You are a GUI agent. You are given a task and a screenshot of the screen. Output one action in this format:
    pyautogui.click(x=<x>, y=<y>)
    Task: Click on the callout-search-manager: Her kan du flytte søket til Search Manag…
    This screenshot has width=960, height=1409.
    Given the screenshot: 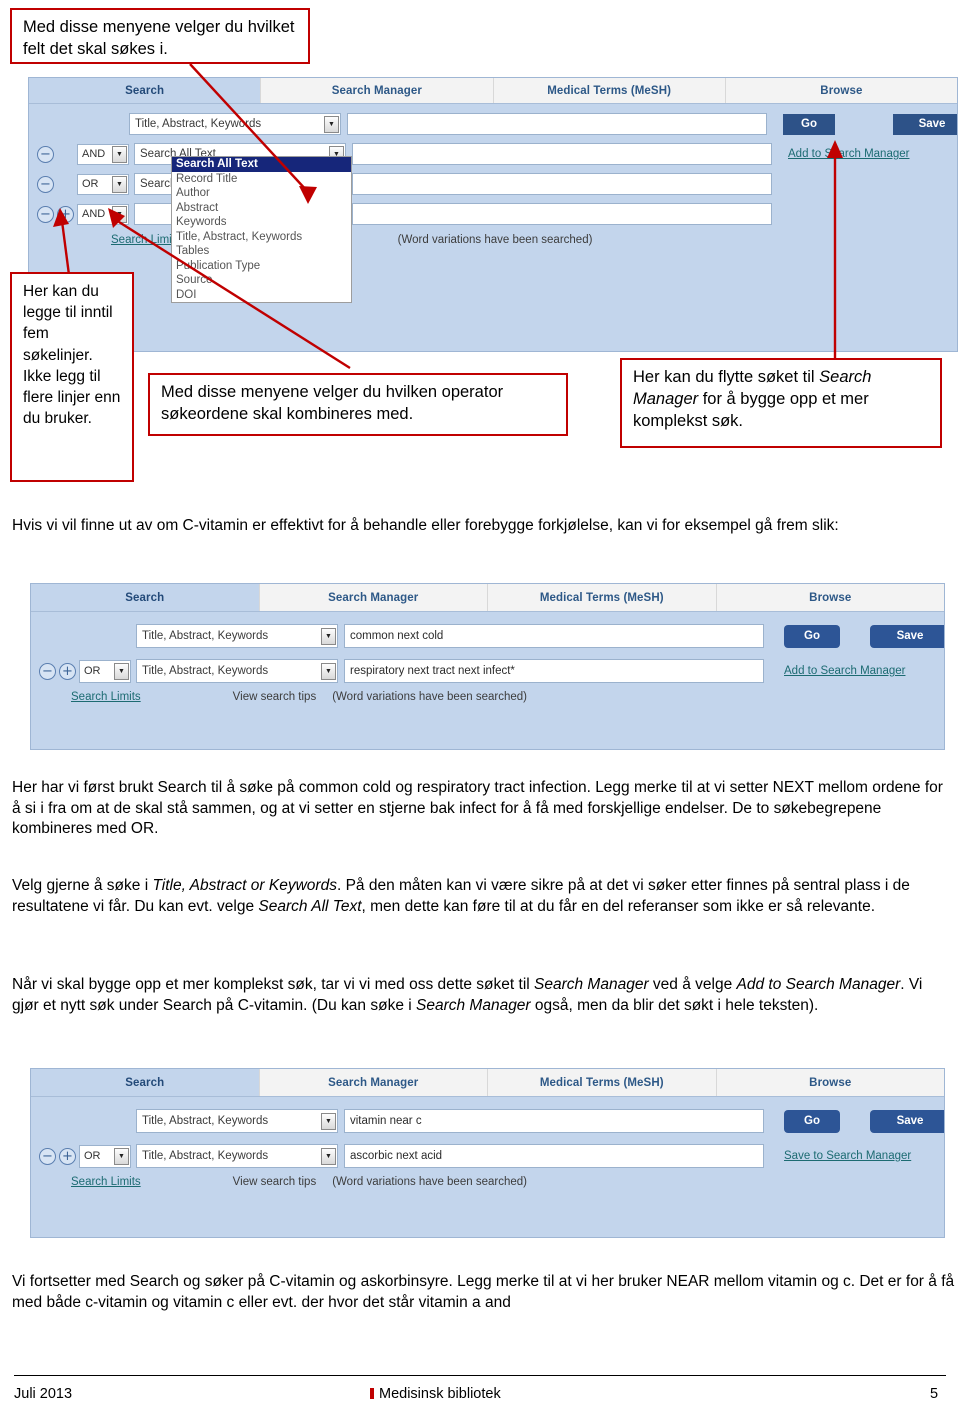 What is the action you would take?
    pyautogui.click(x=781, y=403)
    